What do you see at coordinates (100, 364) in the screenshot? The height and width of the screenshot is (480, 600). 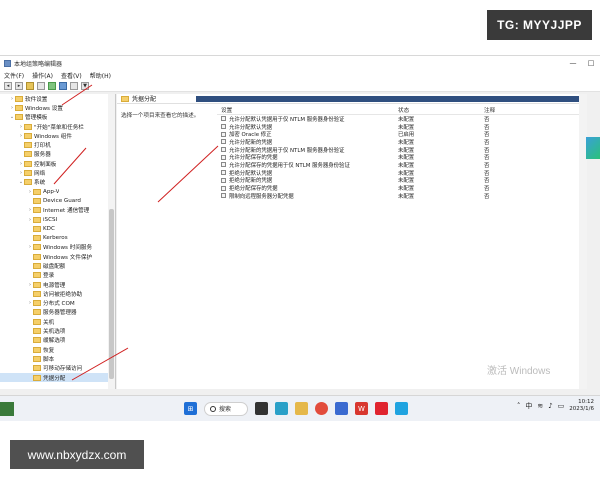 I see `arrow-to-credentials` at bounding box center [100, 364].